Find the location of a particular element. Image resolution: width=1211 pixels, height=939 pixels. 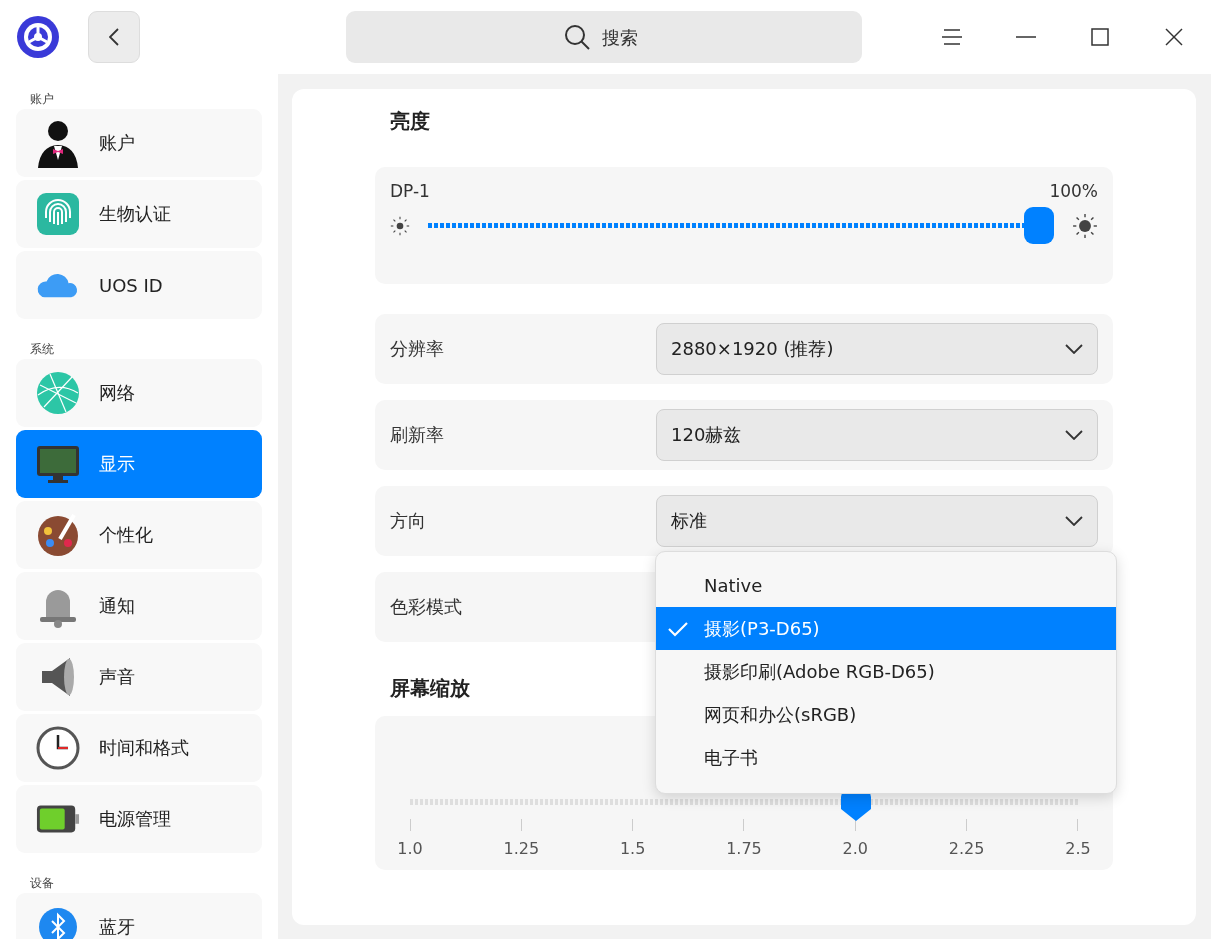

fingerprint-icon is located at coordinates (58, 214).